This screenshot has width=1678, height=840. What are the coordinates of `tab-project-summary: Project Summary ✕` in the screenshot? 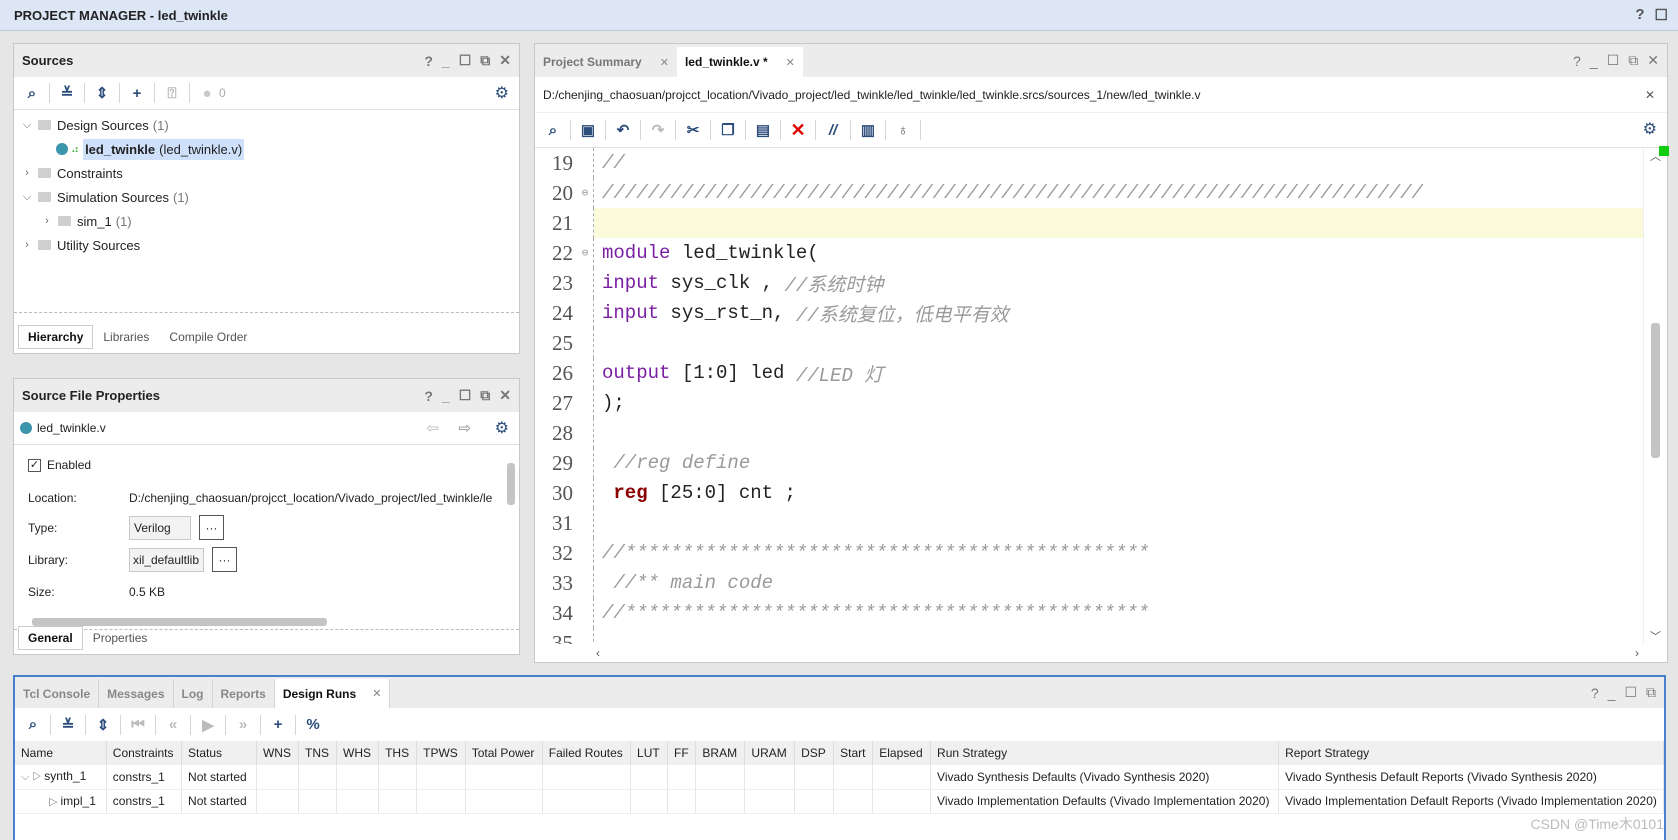 It's located at (606, 62).